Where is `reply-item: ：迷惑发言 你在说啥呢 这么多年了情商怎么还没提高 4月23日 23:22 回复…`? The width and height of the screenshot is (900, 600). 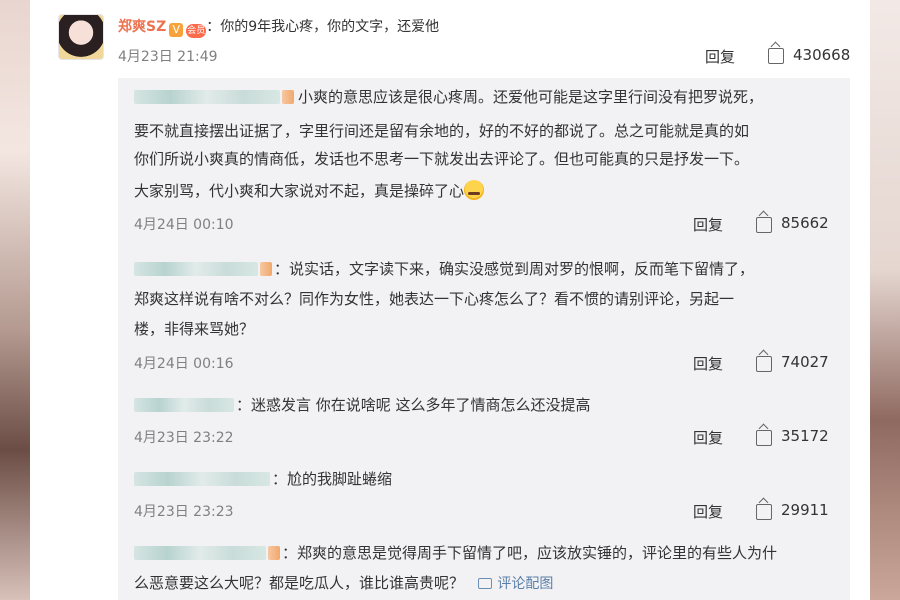
reply-item: ：迷惑发言 你在说啥呢 这么多年了情商怎么还没提高 4月23日 23:22 回复… is located at coordinates (484, 421).